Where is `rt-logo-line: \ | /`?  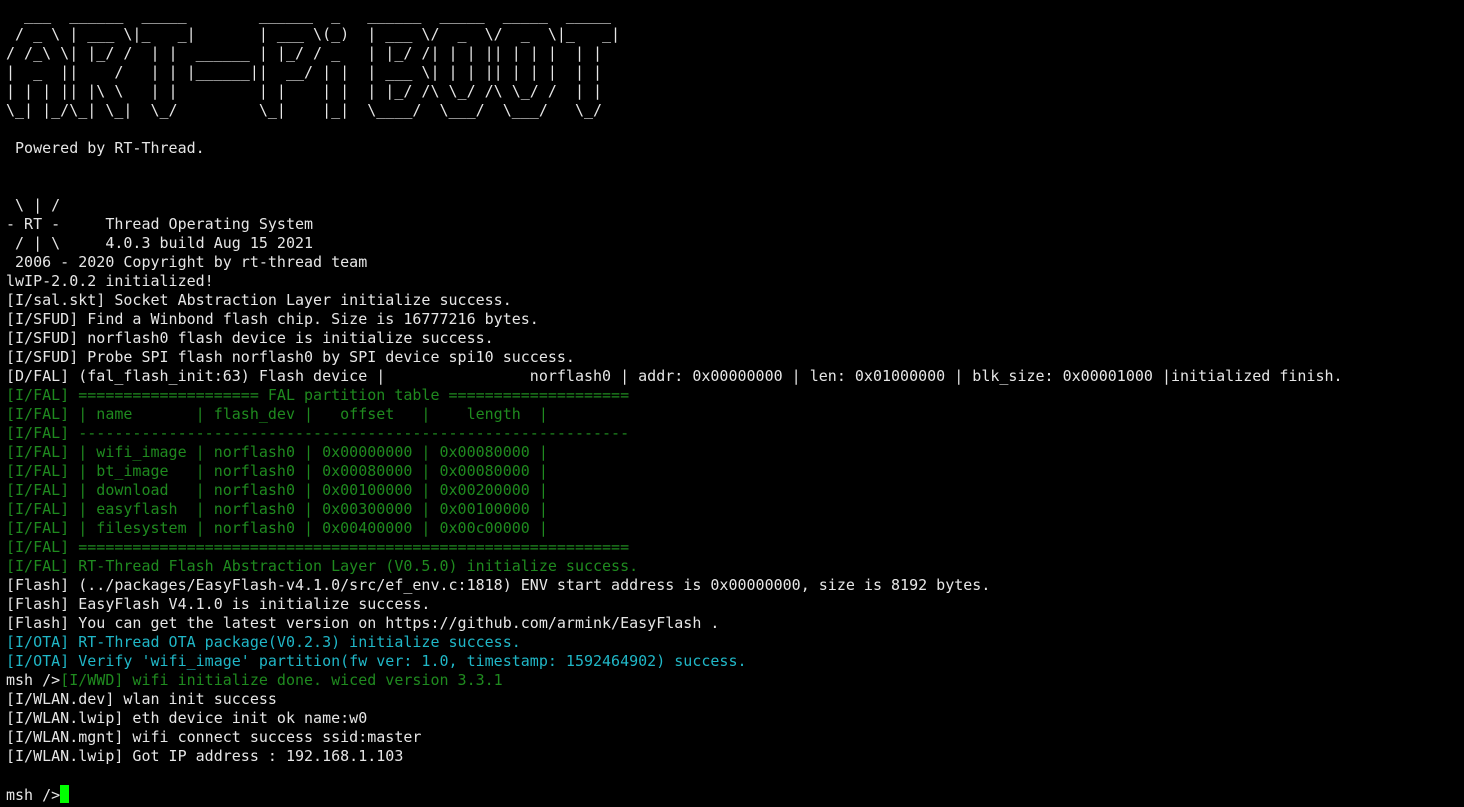 rt-logo-line: \ | / is located at coordinates (33, 205).